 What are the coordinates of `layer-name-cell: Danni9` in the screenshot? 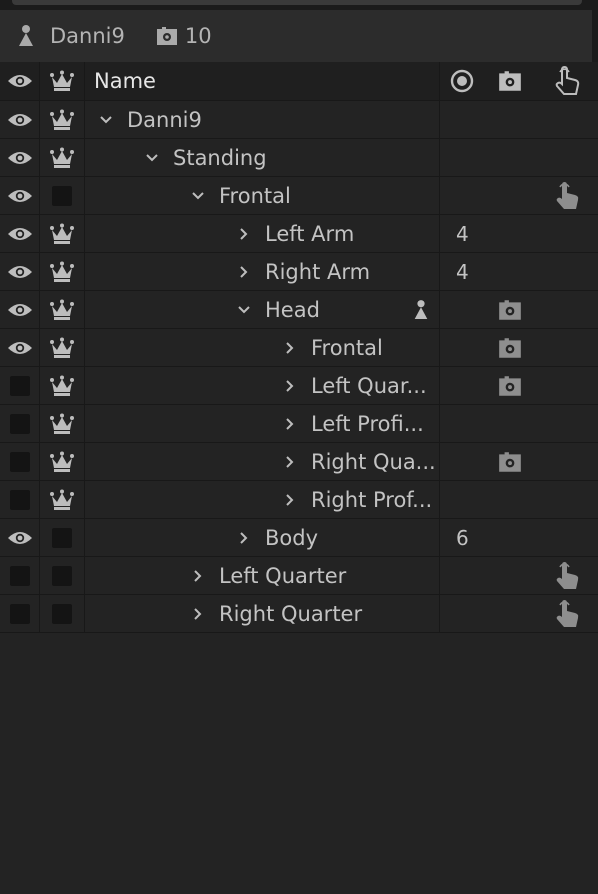 It's located at (262, 119).